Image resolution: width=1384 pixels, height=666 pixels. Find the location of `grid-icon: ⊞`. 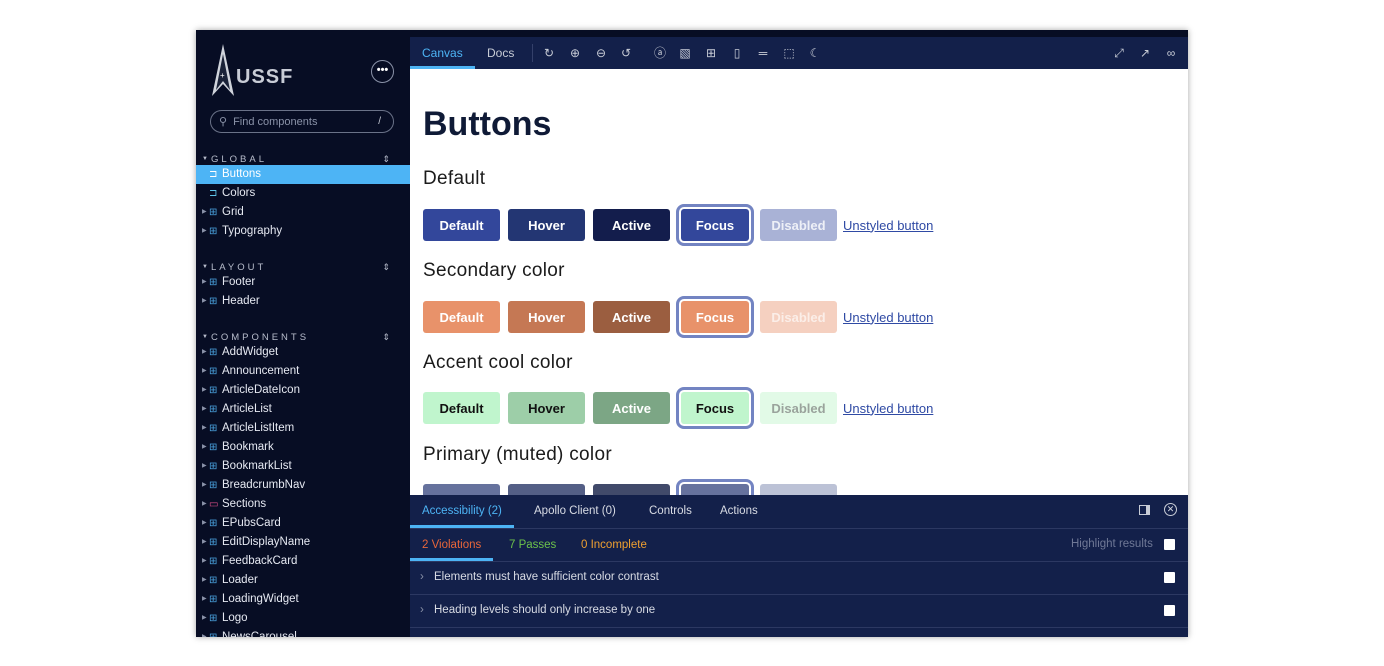

grid-icon: ⊞ is located at coordinates (711, 53).